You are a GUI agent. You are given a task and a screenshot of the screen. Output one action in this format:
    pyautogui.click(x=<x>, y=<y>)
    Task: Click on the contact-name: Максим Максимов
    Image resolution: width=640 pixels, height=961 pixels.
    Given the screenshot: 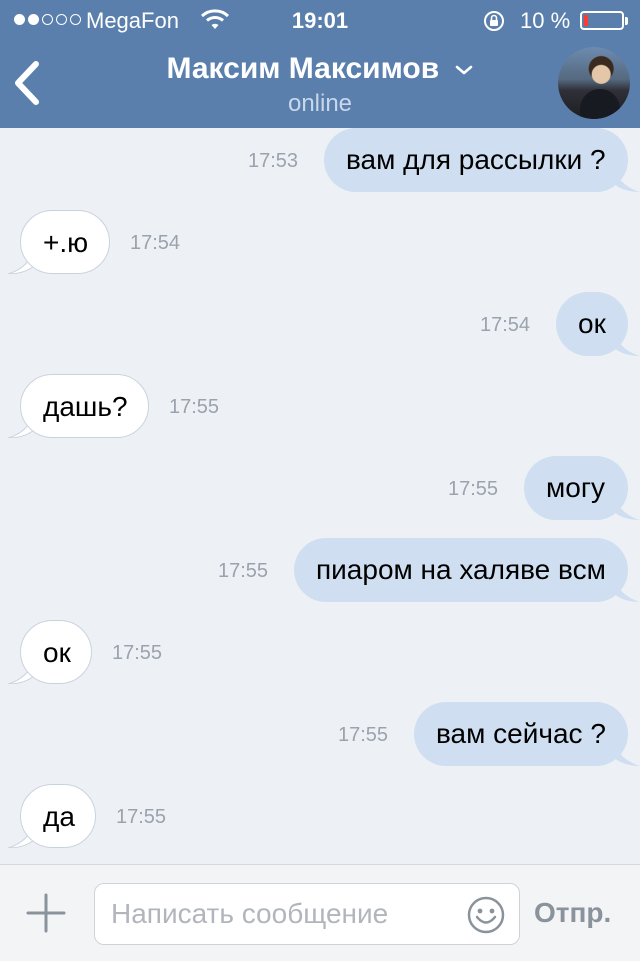 What is the action you would take?
    pyautogui.click(x=303, y=68)
    